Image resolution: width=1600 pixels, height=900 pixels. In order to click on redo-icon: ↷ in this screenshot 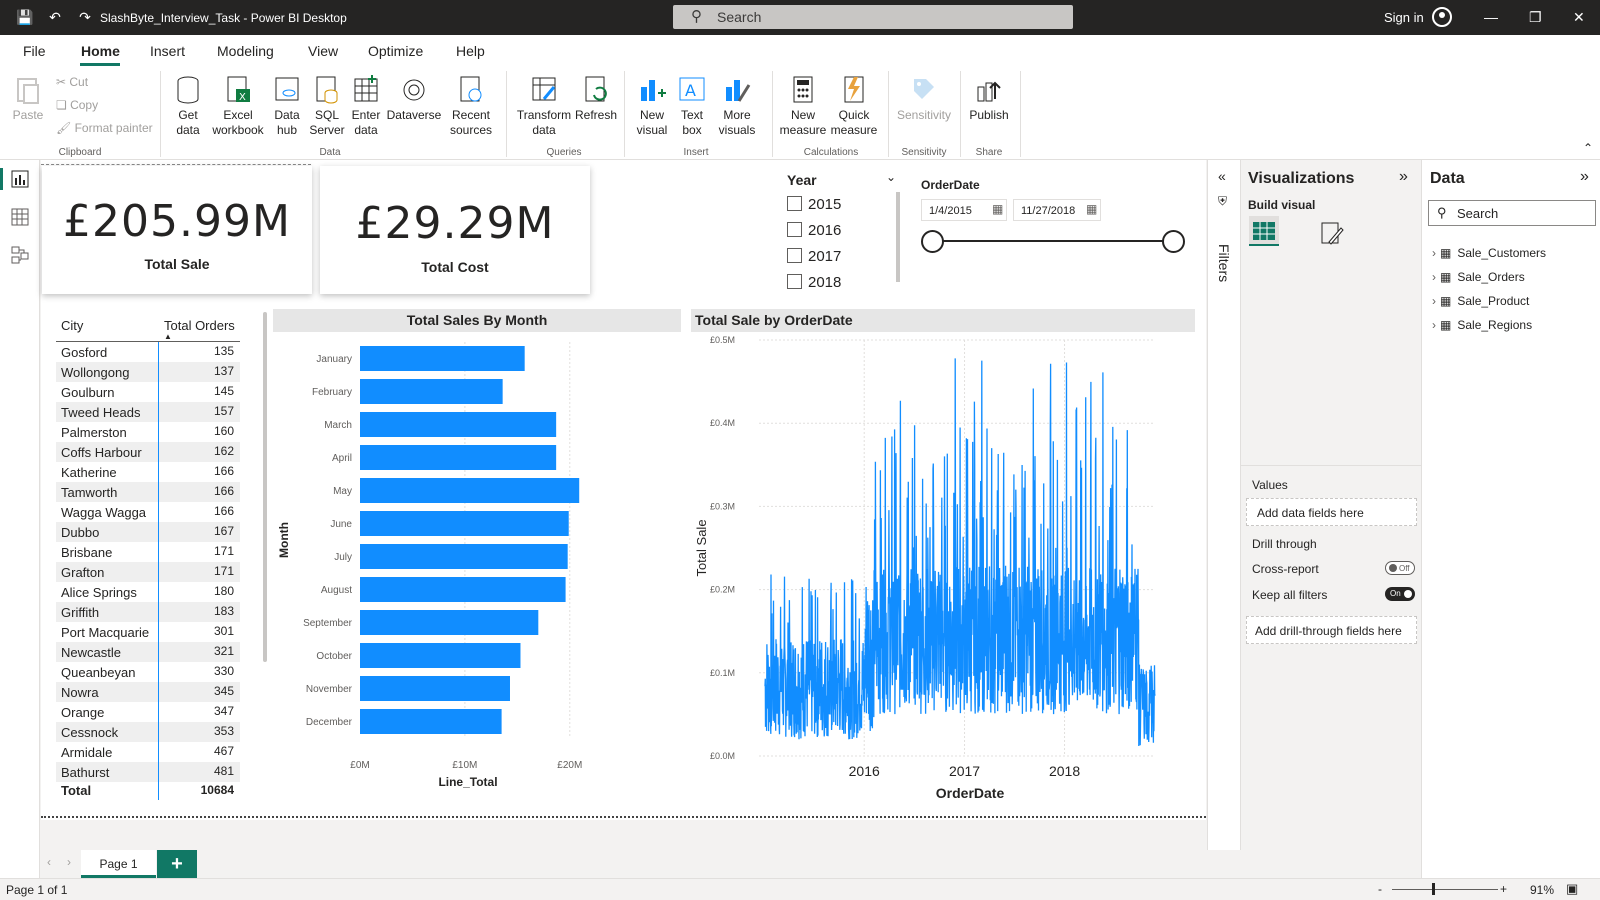, I will do `click(85, 17)`.